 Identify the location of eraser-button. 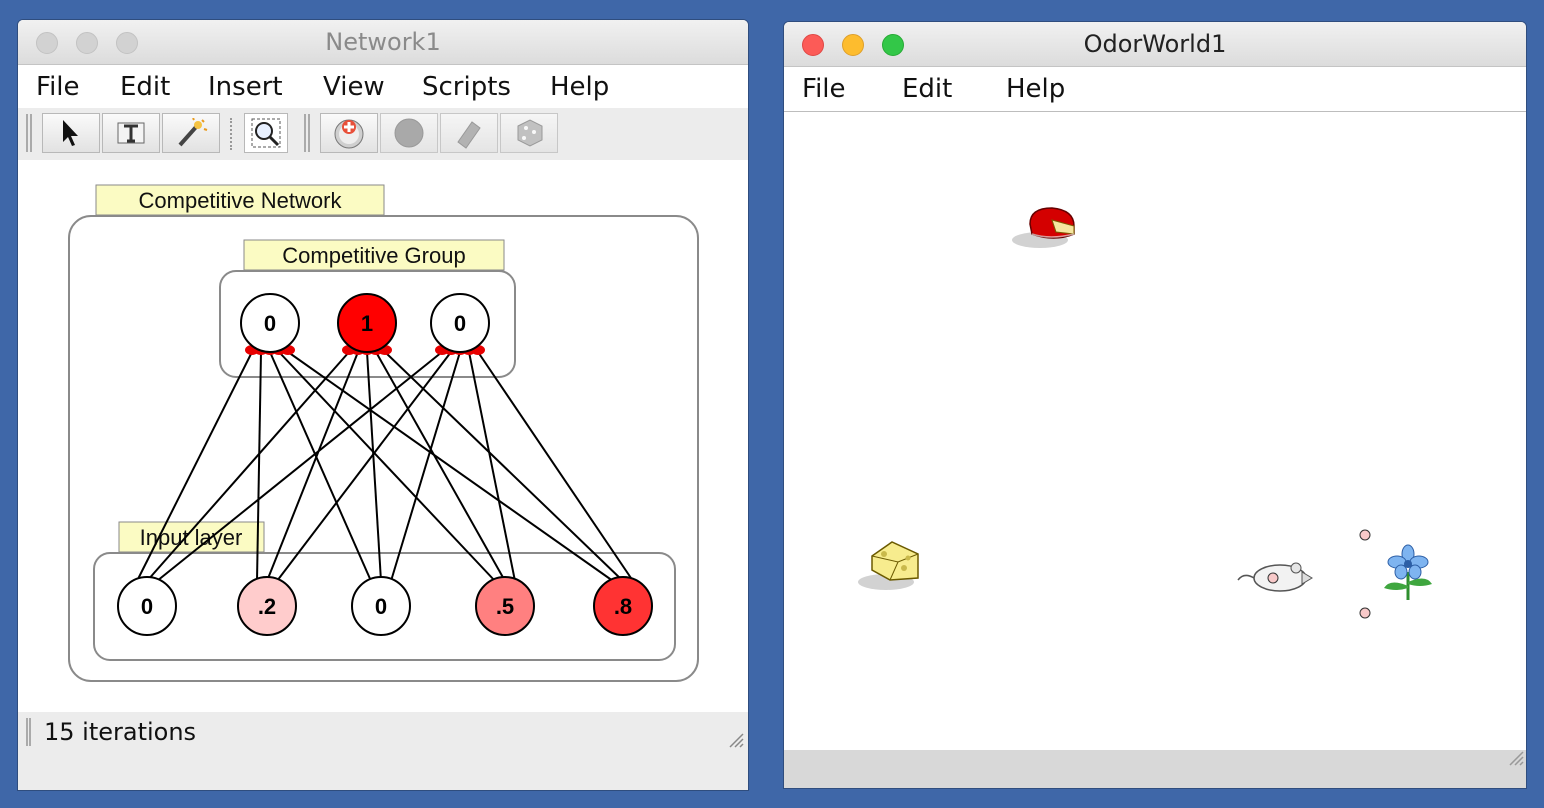
(469, 133).